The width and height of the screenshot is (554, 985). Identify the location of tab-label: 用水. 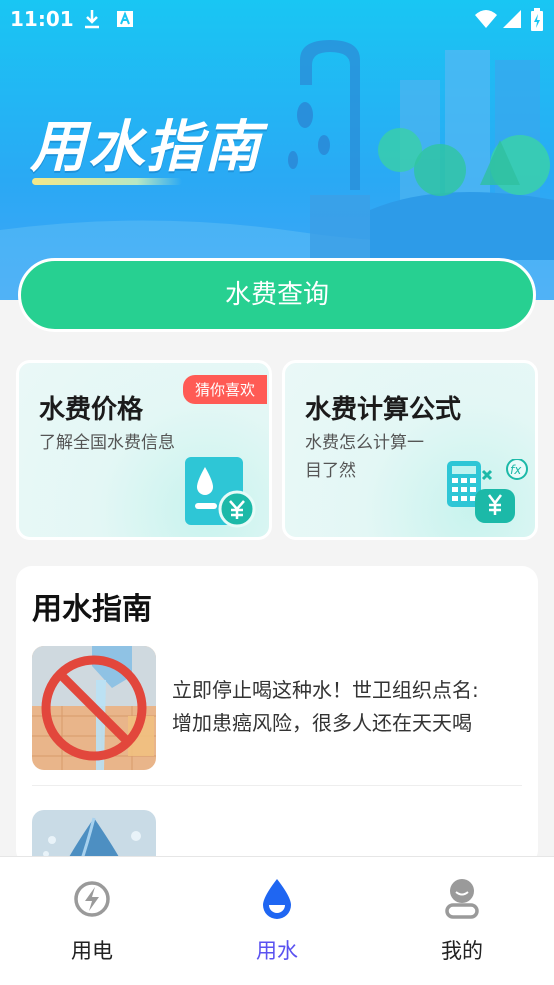
(277, 951).